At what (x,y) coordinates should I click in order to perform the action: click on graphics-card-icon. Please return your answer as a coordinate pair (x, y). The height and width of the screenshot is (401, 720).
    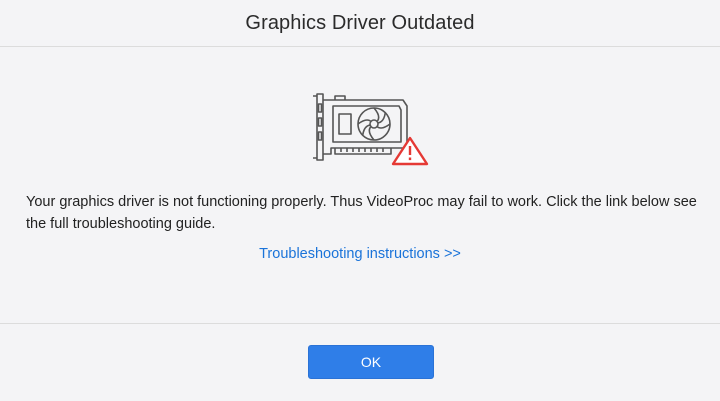
    Looking at the image, I should click on (371, 129).